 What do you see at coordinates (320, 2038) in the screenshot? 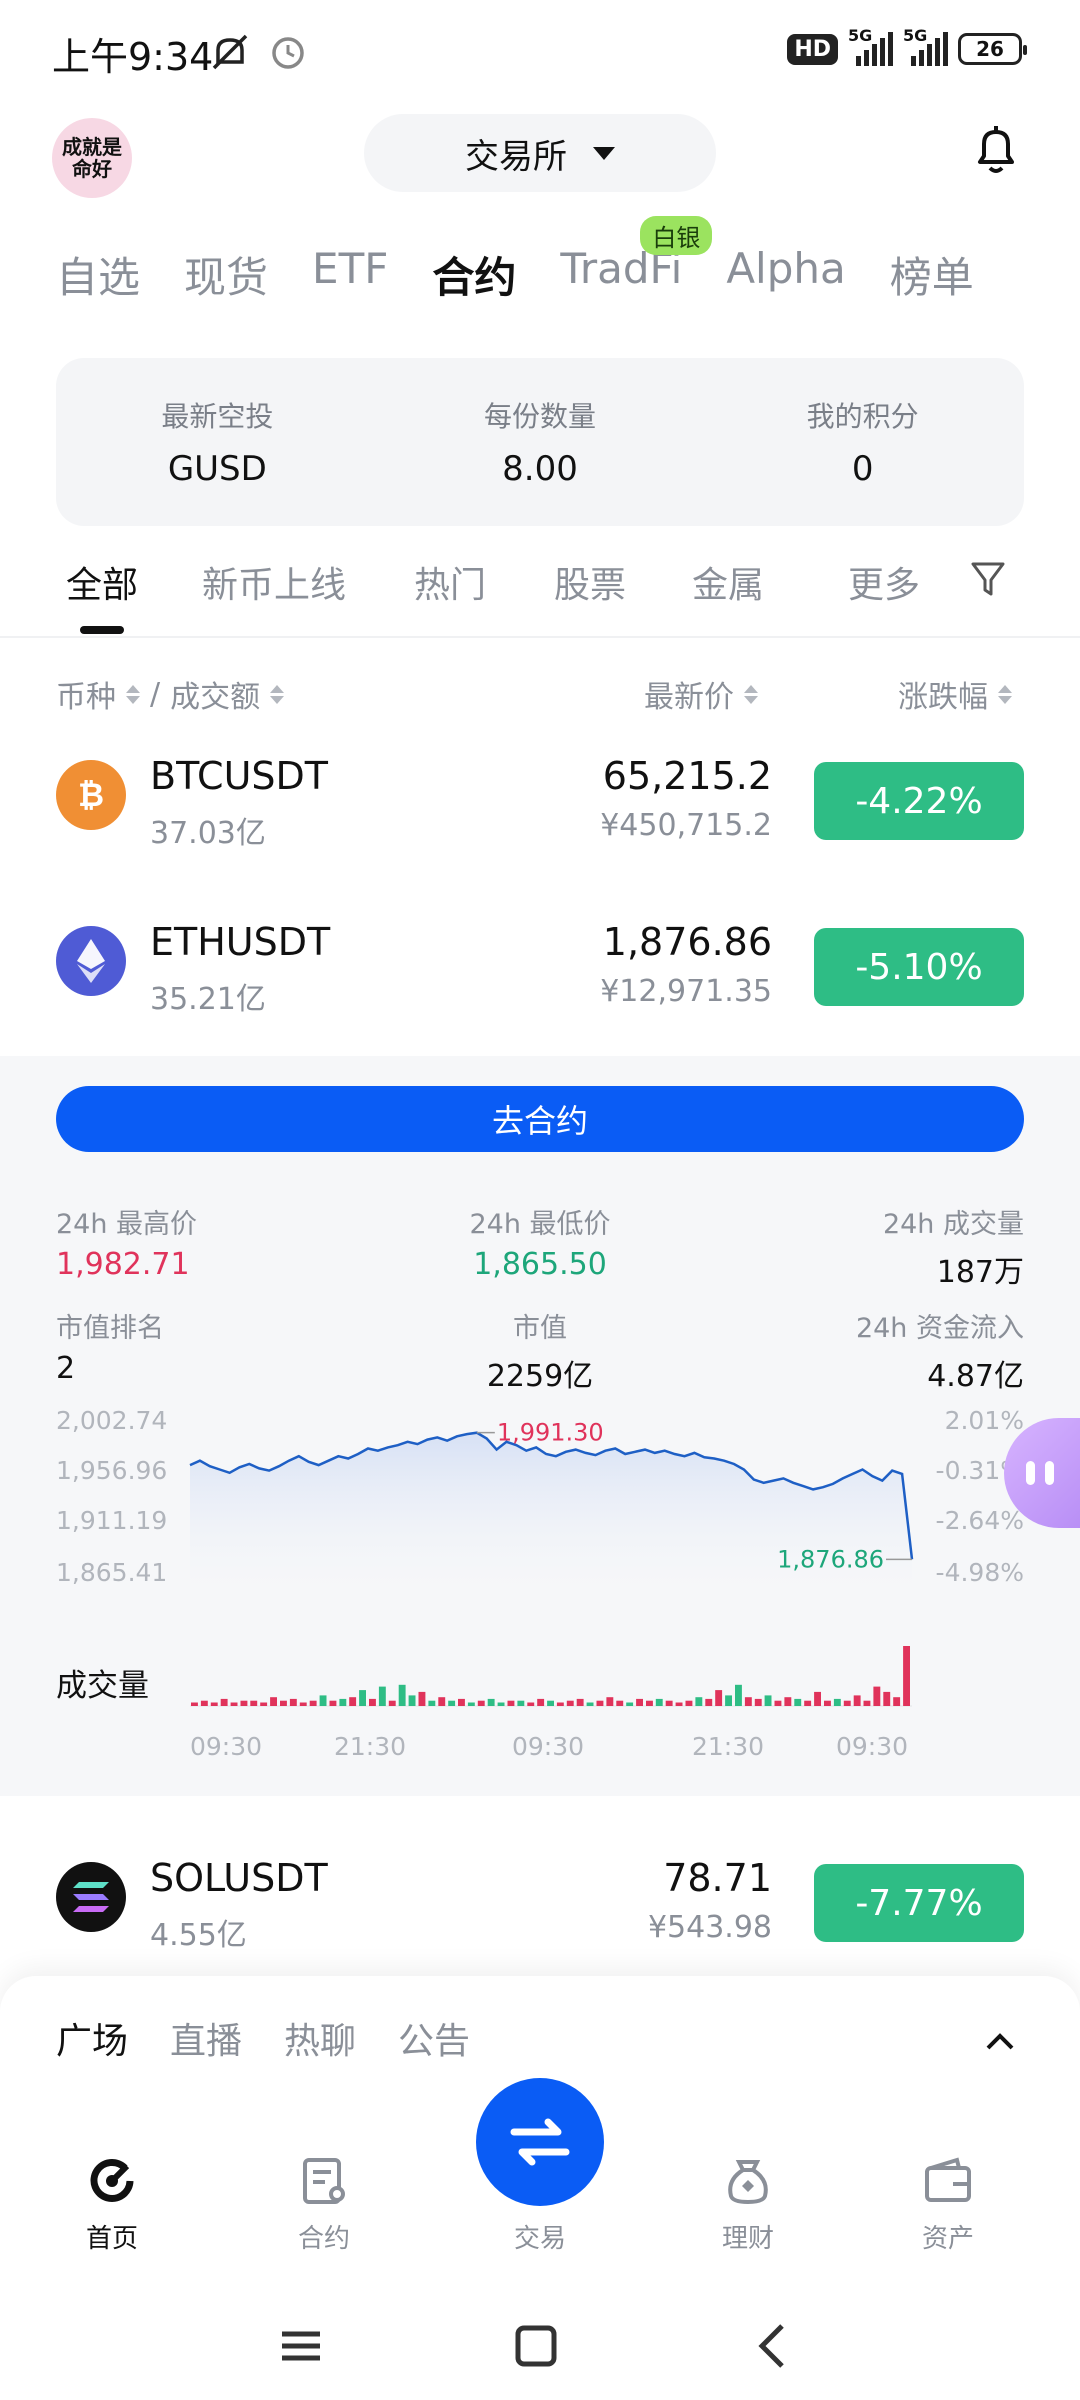
I see `sheet-tab-chat: 热聊` at bounding box center [320, 2038].